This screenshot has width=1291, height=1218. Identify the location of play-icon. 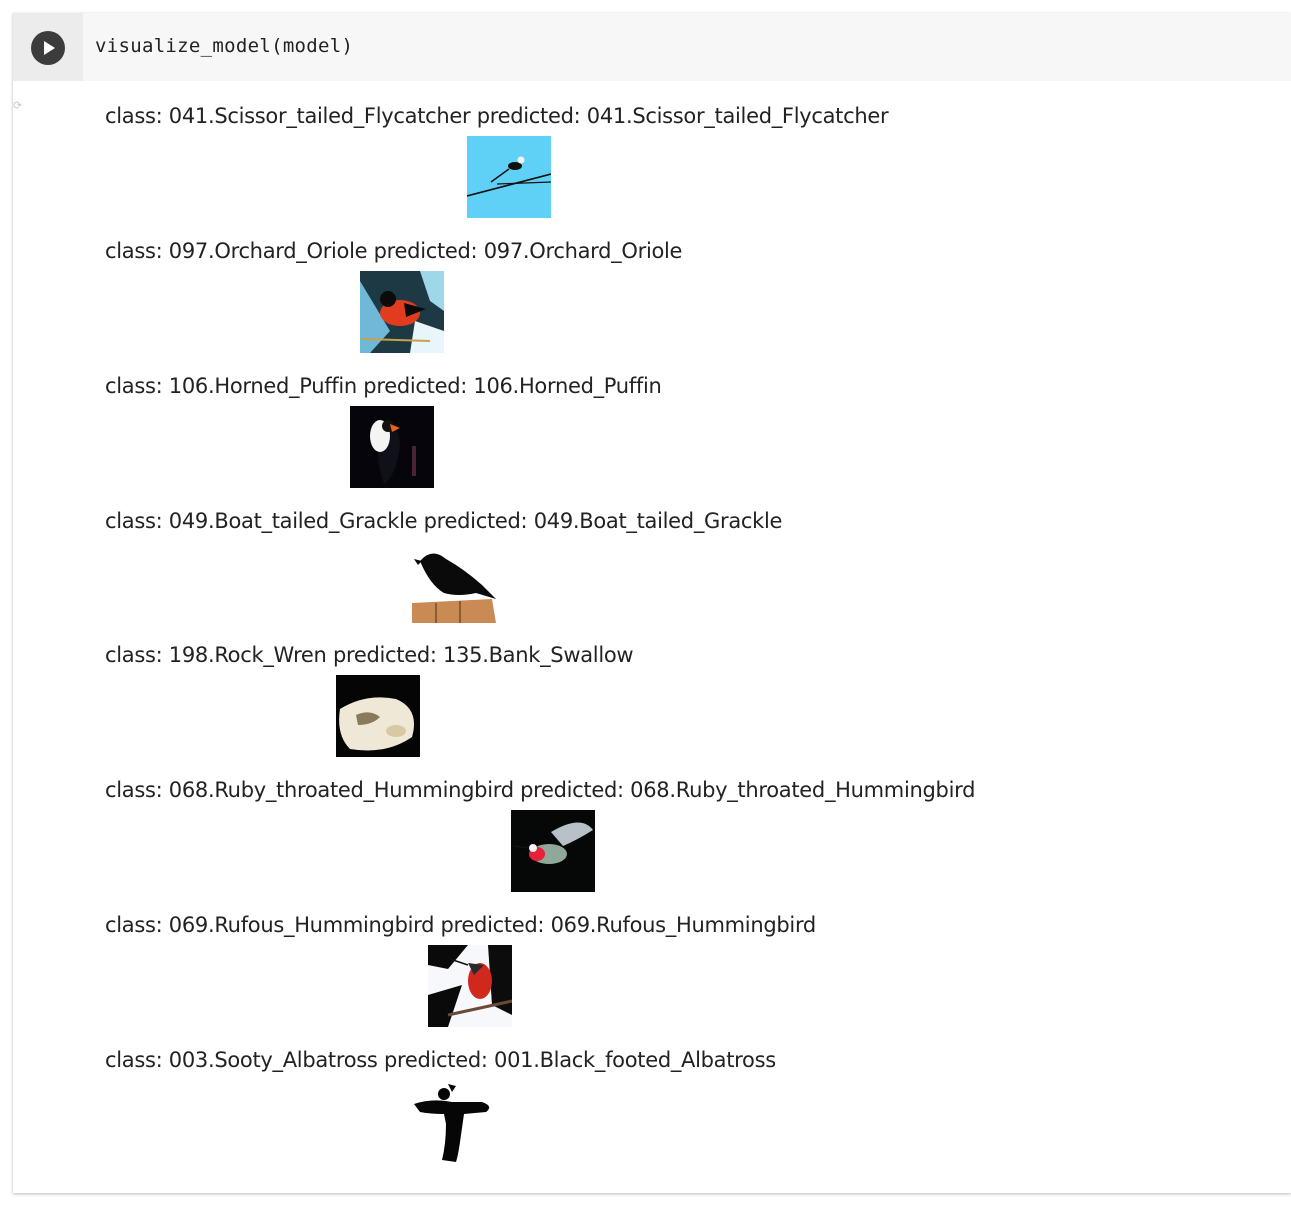
(48, 48).